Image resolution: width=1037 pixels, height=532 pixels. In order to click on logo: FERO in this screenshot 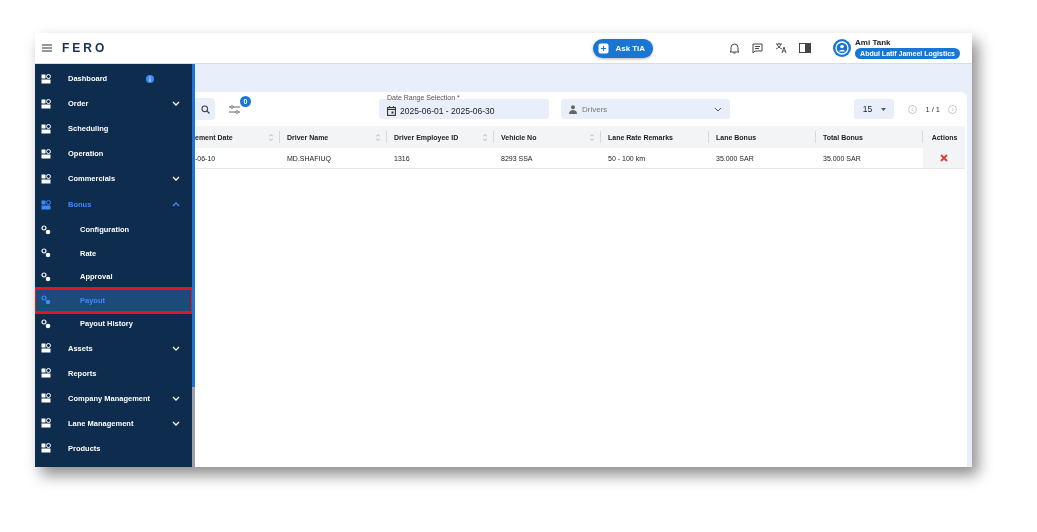, I will do `click(85, 48)`.